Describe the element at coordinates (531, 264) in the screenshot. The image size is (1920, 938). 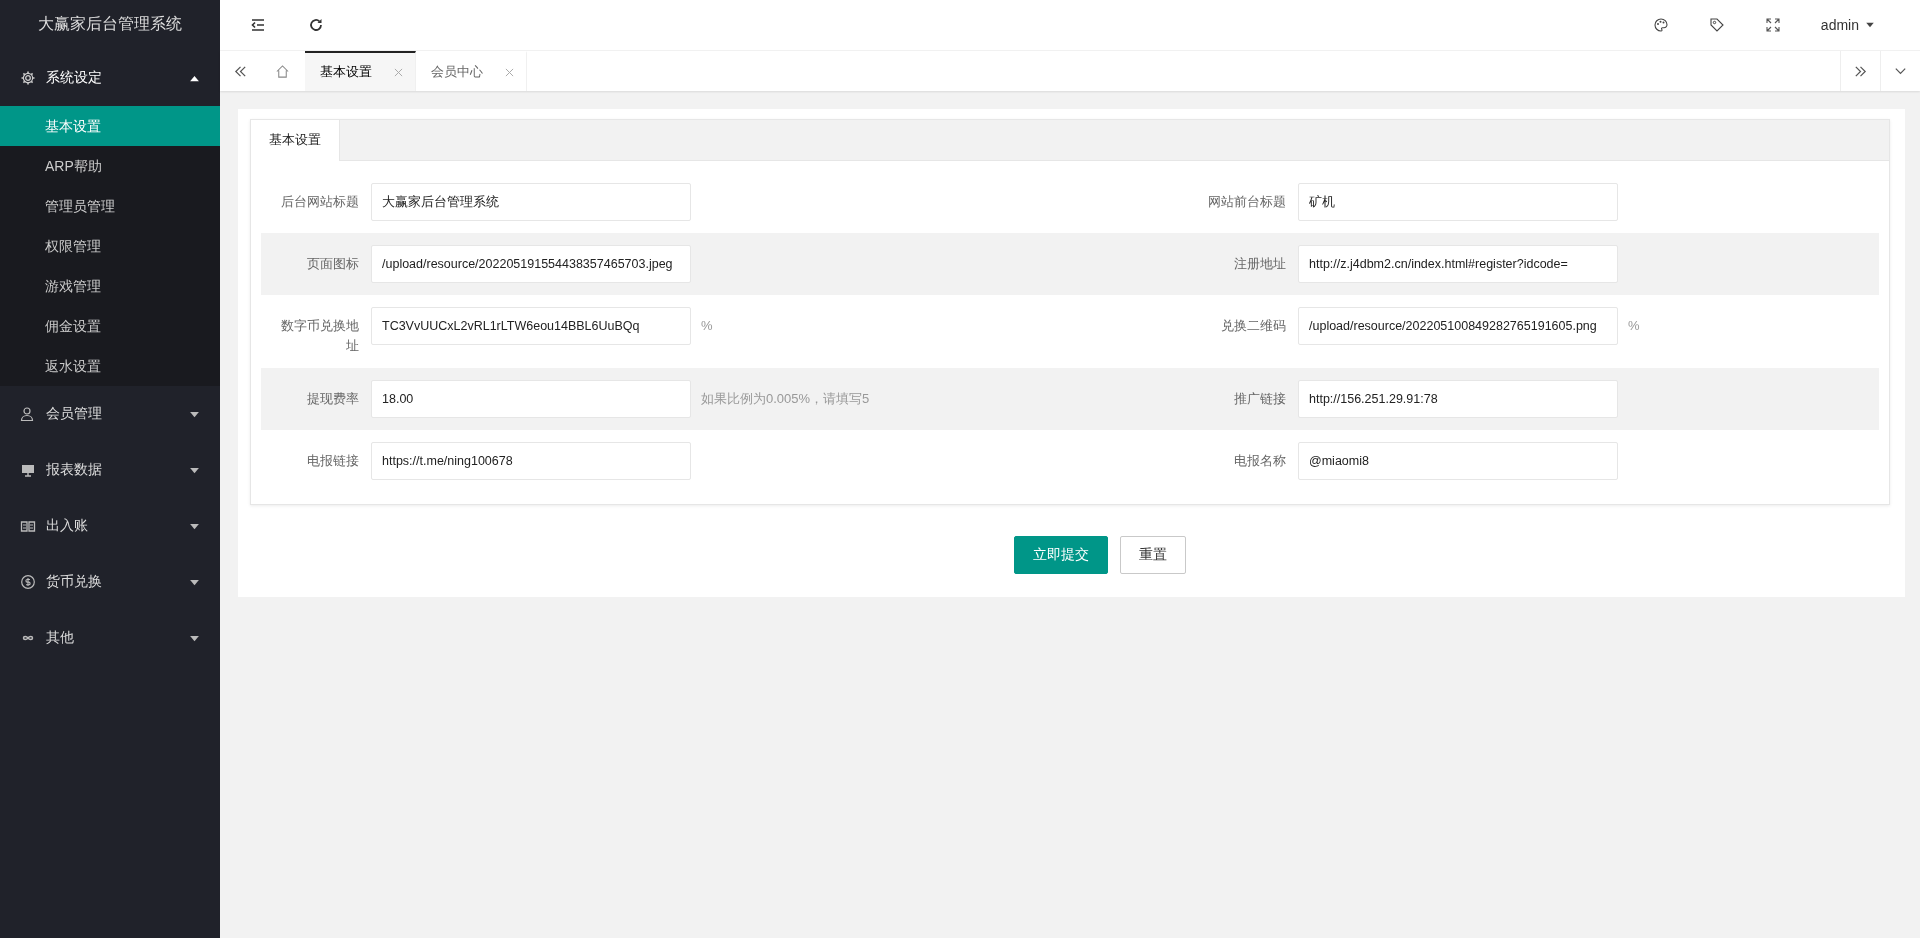
I see `input-field: /upload/resource/202205191554438357465703.jpeg` at that location.